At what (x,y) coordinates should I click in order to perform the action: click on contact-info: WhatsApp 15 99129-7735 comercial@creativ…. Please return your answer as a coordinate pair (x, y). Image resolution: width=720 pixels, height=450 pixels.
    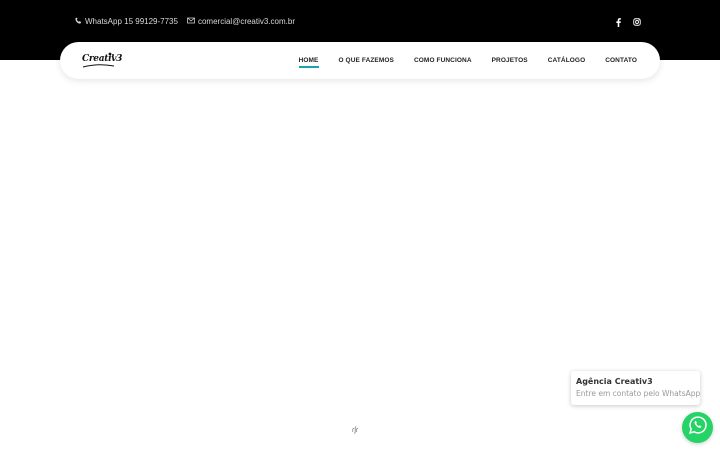
    Looking at the image, I should click on (185, 21).